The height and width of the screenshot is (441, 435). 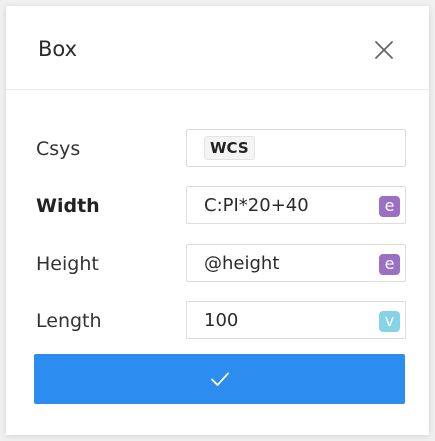 I want to click on csys-row: Csys WCS, so click(x=217, y=149).